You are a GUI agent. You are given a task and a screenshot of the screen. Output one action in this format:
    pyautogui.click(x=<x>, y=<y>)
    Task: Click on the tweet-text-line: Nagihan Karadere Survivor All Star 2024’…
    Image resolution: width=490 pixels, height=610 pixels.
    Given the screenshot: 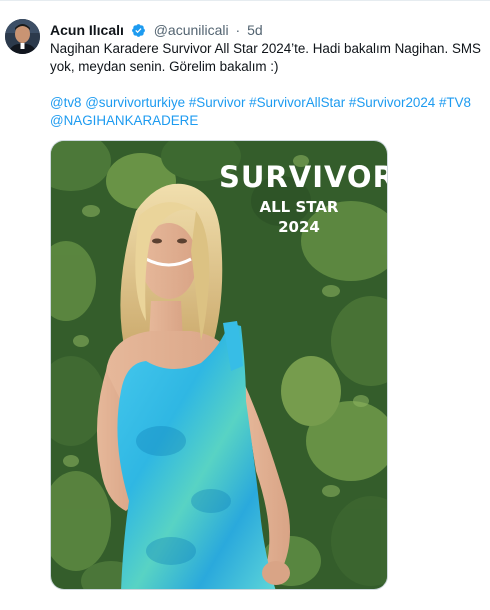 What is the action you would take?
    pyautogui.click(x=265, y=48)
    